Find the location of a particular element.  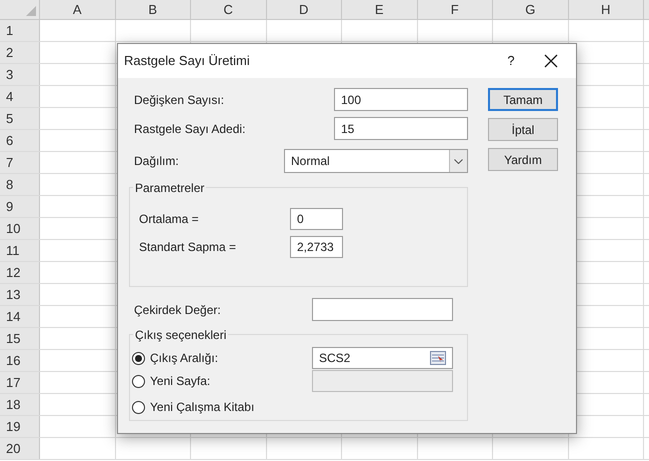

row-header: 8 is located at coordinates (20, 184).